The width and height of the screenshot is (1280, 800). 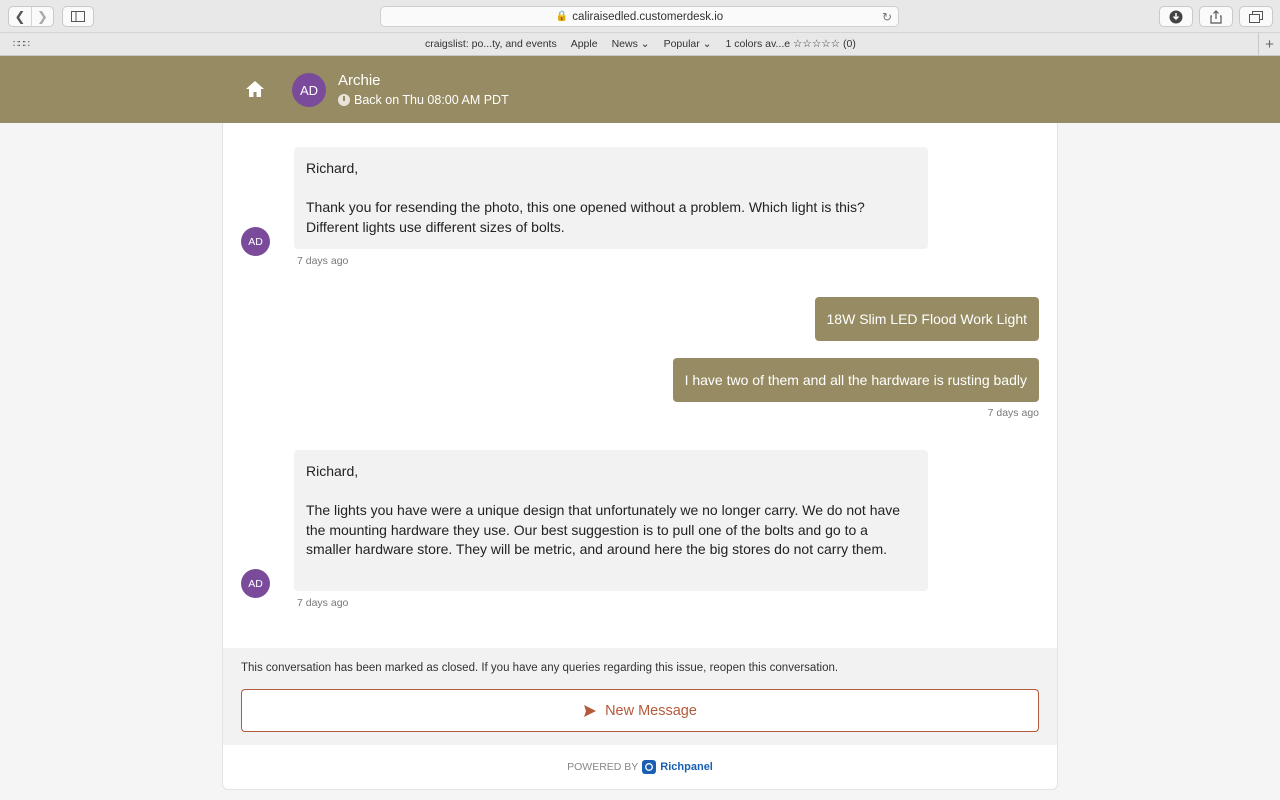 I want to click on outgoing-message: 18W Slim LED Flood Work Light, so click(x=926, y=319).